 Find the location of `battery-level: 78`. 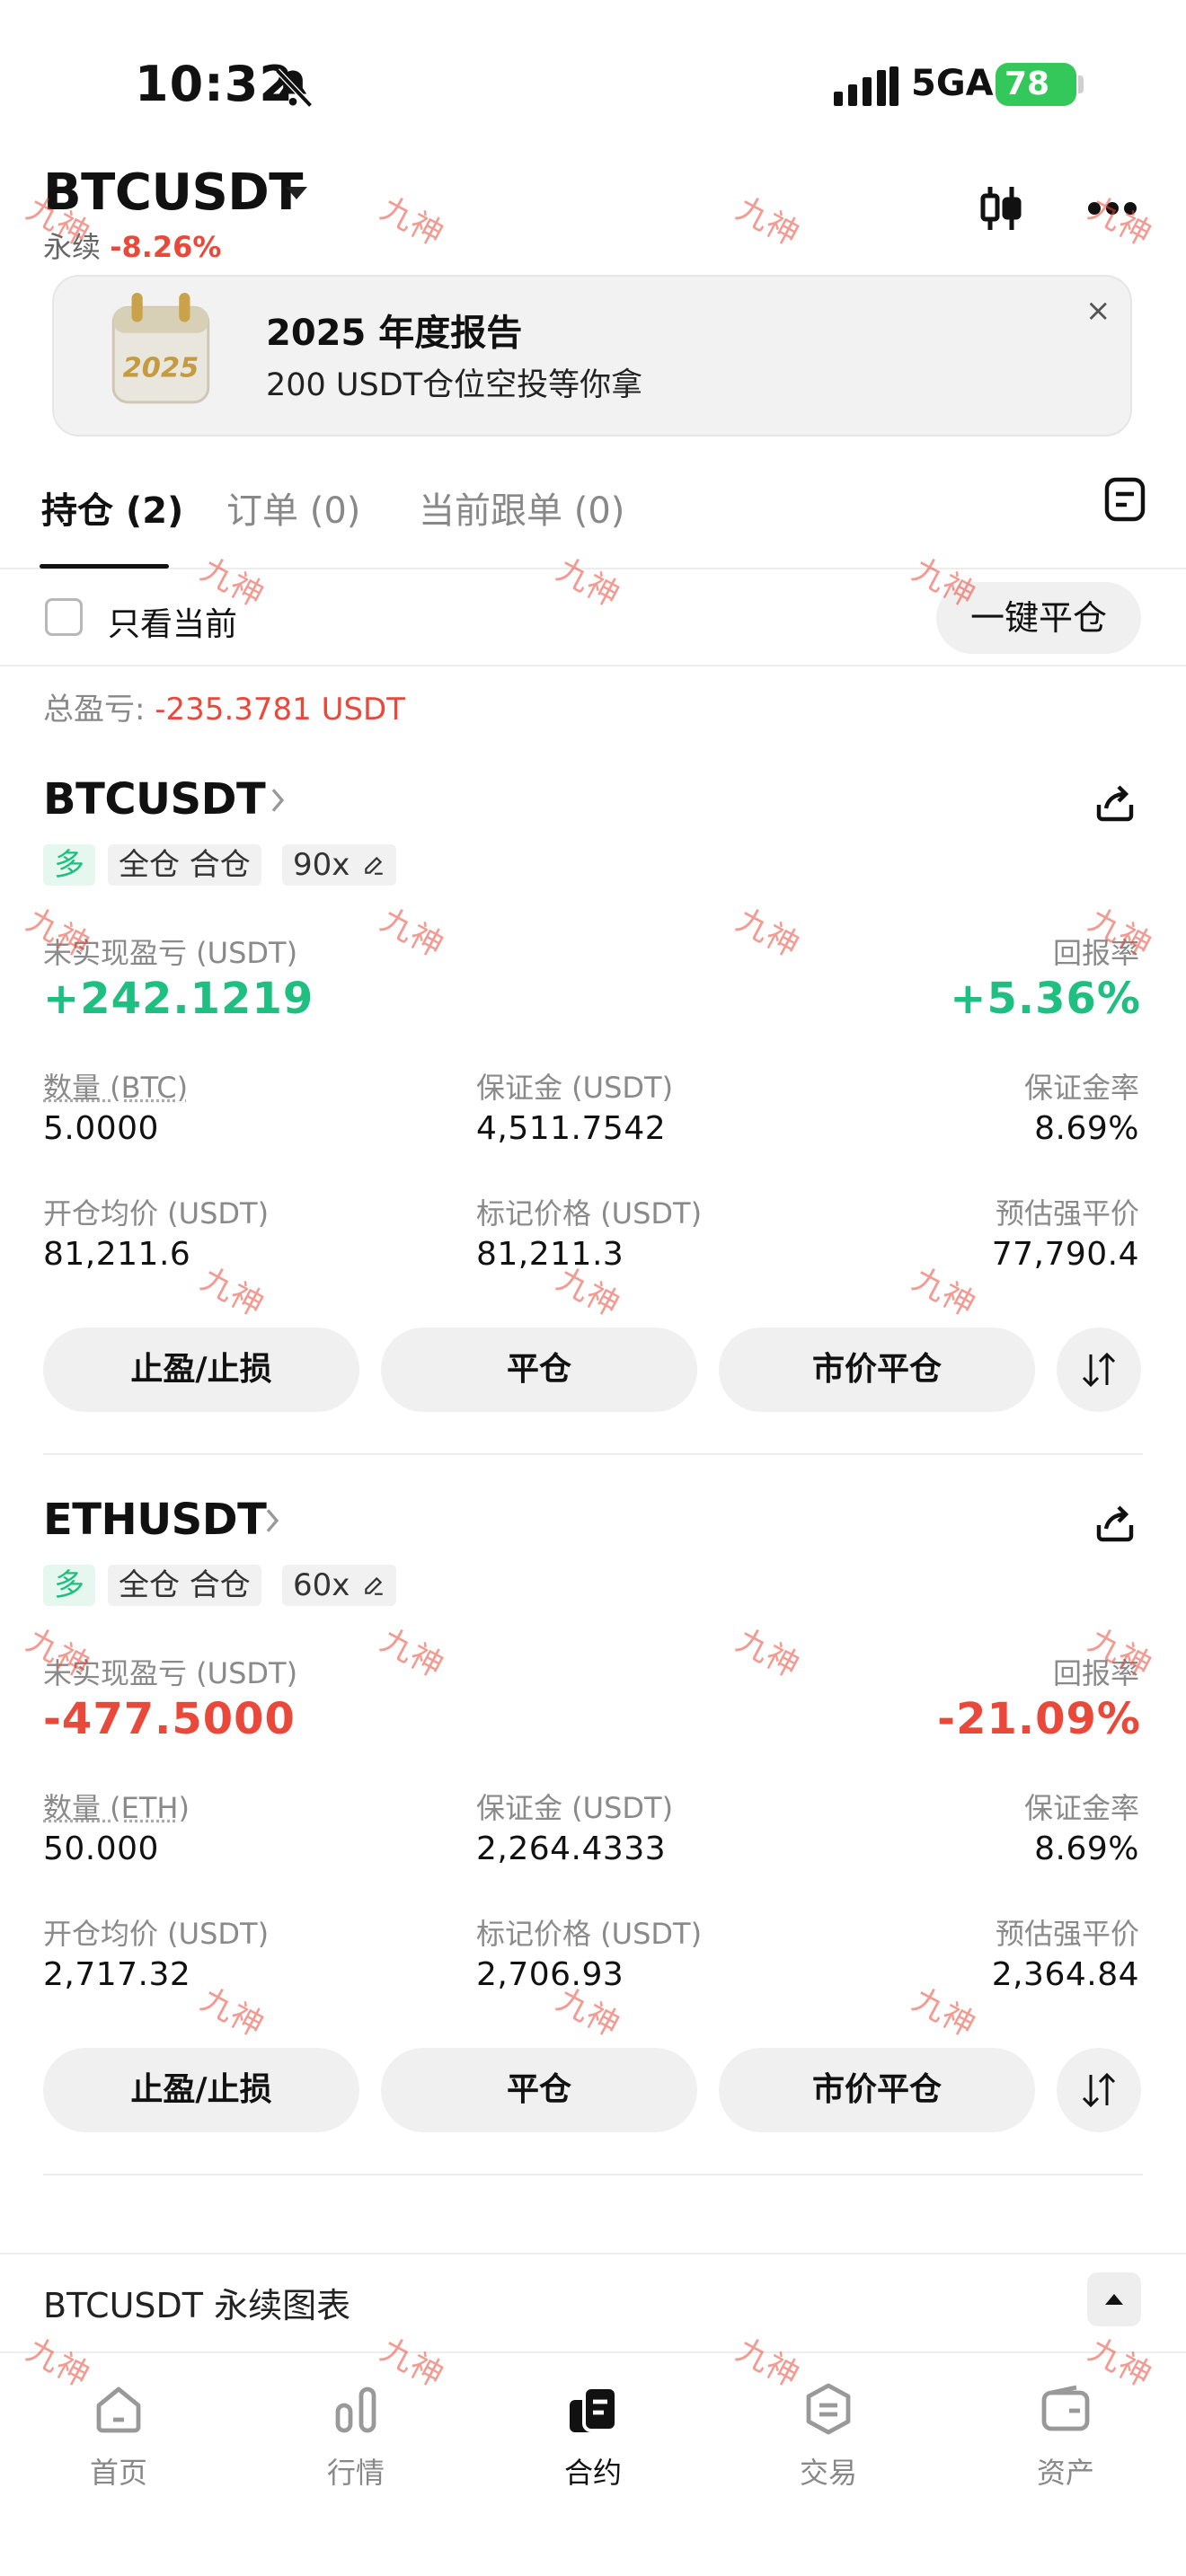

battery-level: 78 is located at coordinates (1036, 84).